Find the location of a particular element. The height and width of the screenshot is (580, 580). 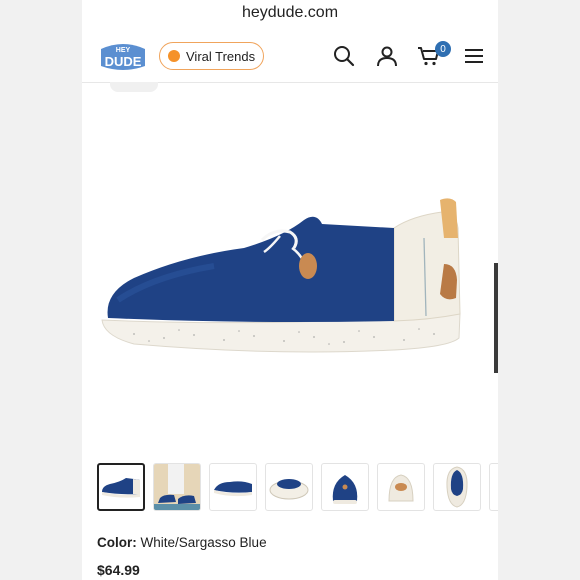

cart-count-badge: 0 is located at coordinates (443, 49).